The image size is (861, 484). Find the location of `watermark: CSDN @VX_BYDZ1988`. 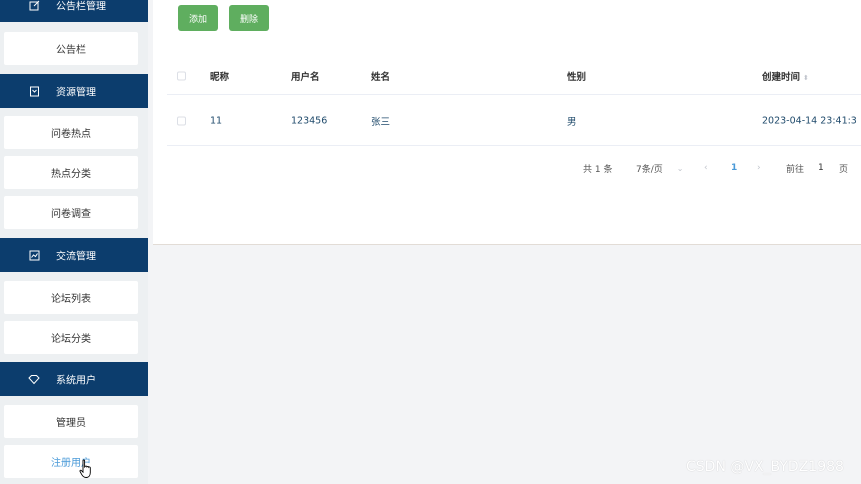

watermark: CSDN @VX_BYDZ1988 is located at coordinates (765, 467).